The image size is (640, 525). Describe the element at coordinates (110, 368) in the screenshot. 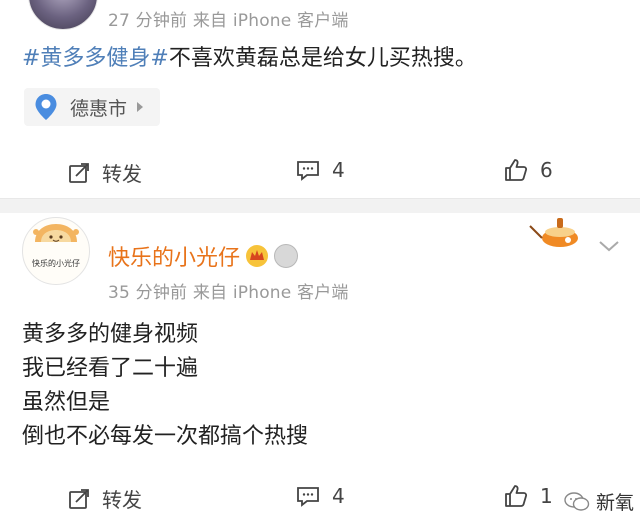

I see `post-line: 我已经看了二十遍` at that location.